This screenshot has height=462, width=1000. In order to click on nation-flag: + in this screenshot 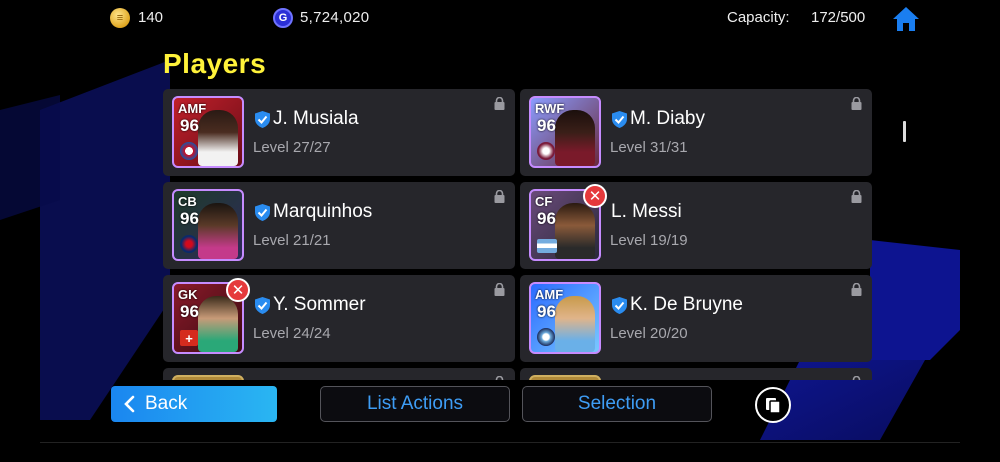, I will do `click(189, 338)`.